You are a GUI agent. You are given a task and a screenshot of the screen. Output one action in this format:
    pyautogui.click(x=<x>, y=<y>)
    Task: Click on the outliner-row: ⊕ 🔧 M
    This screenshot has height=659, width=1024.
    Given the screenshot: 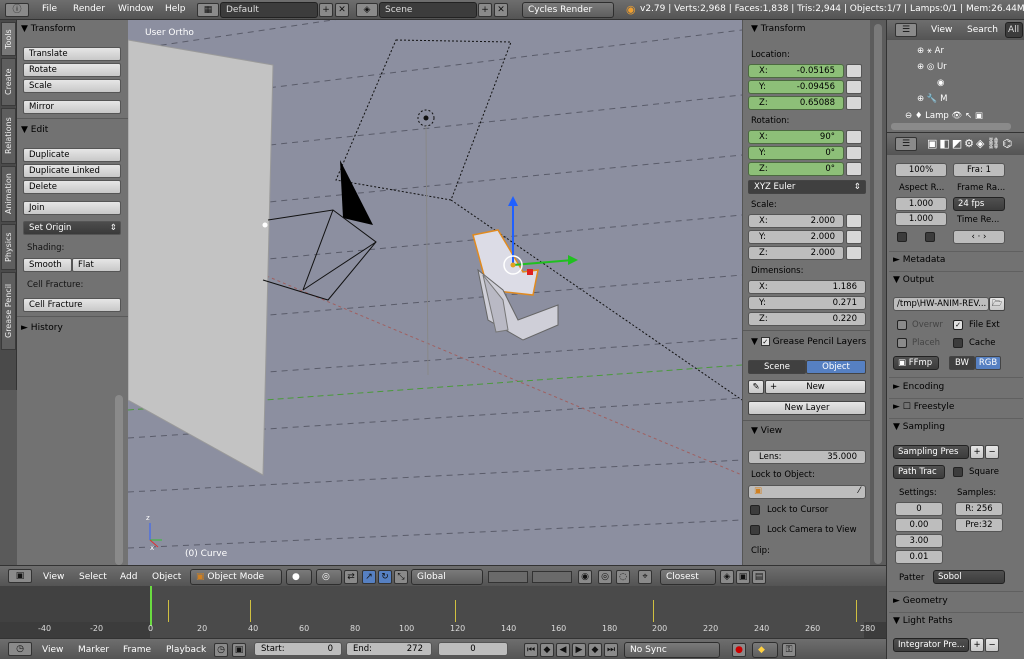 What is the action you would take?
    pyautogui.click(x=932, y=99)
    